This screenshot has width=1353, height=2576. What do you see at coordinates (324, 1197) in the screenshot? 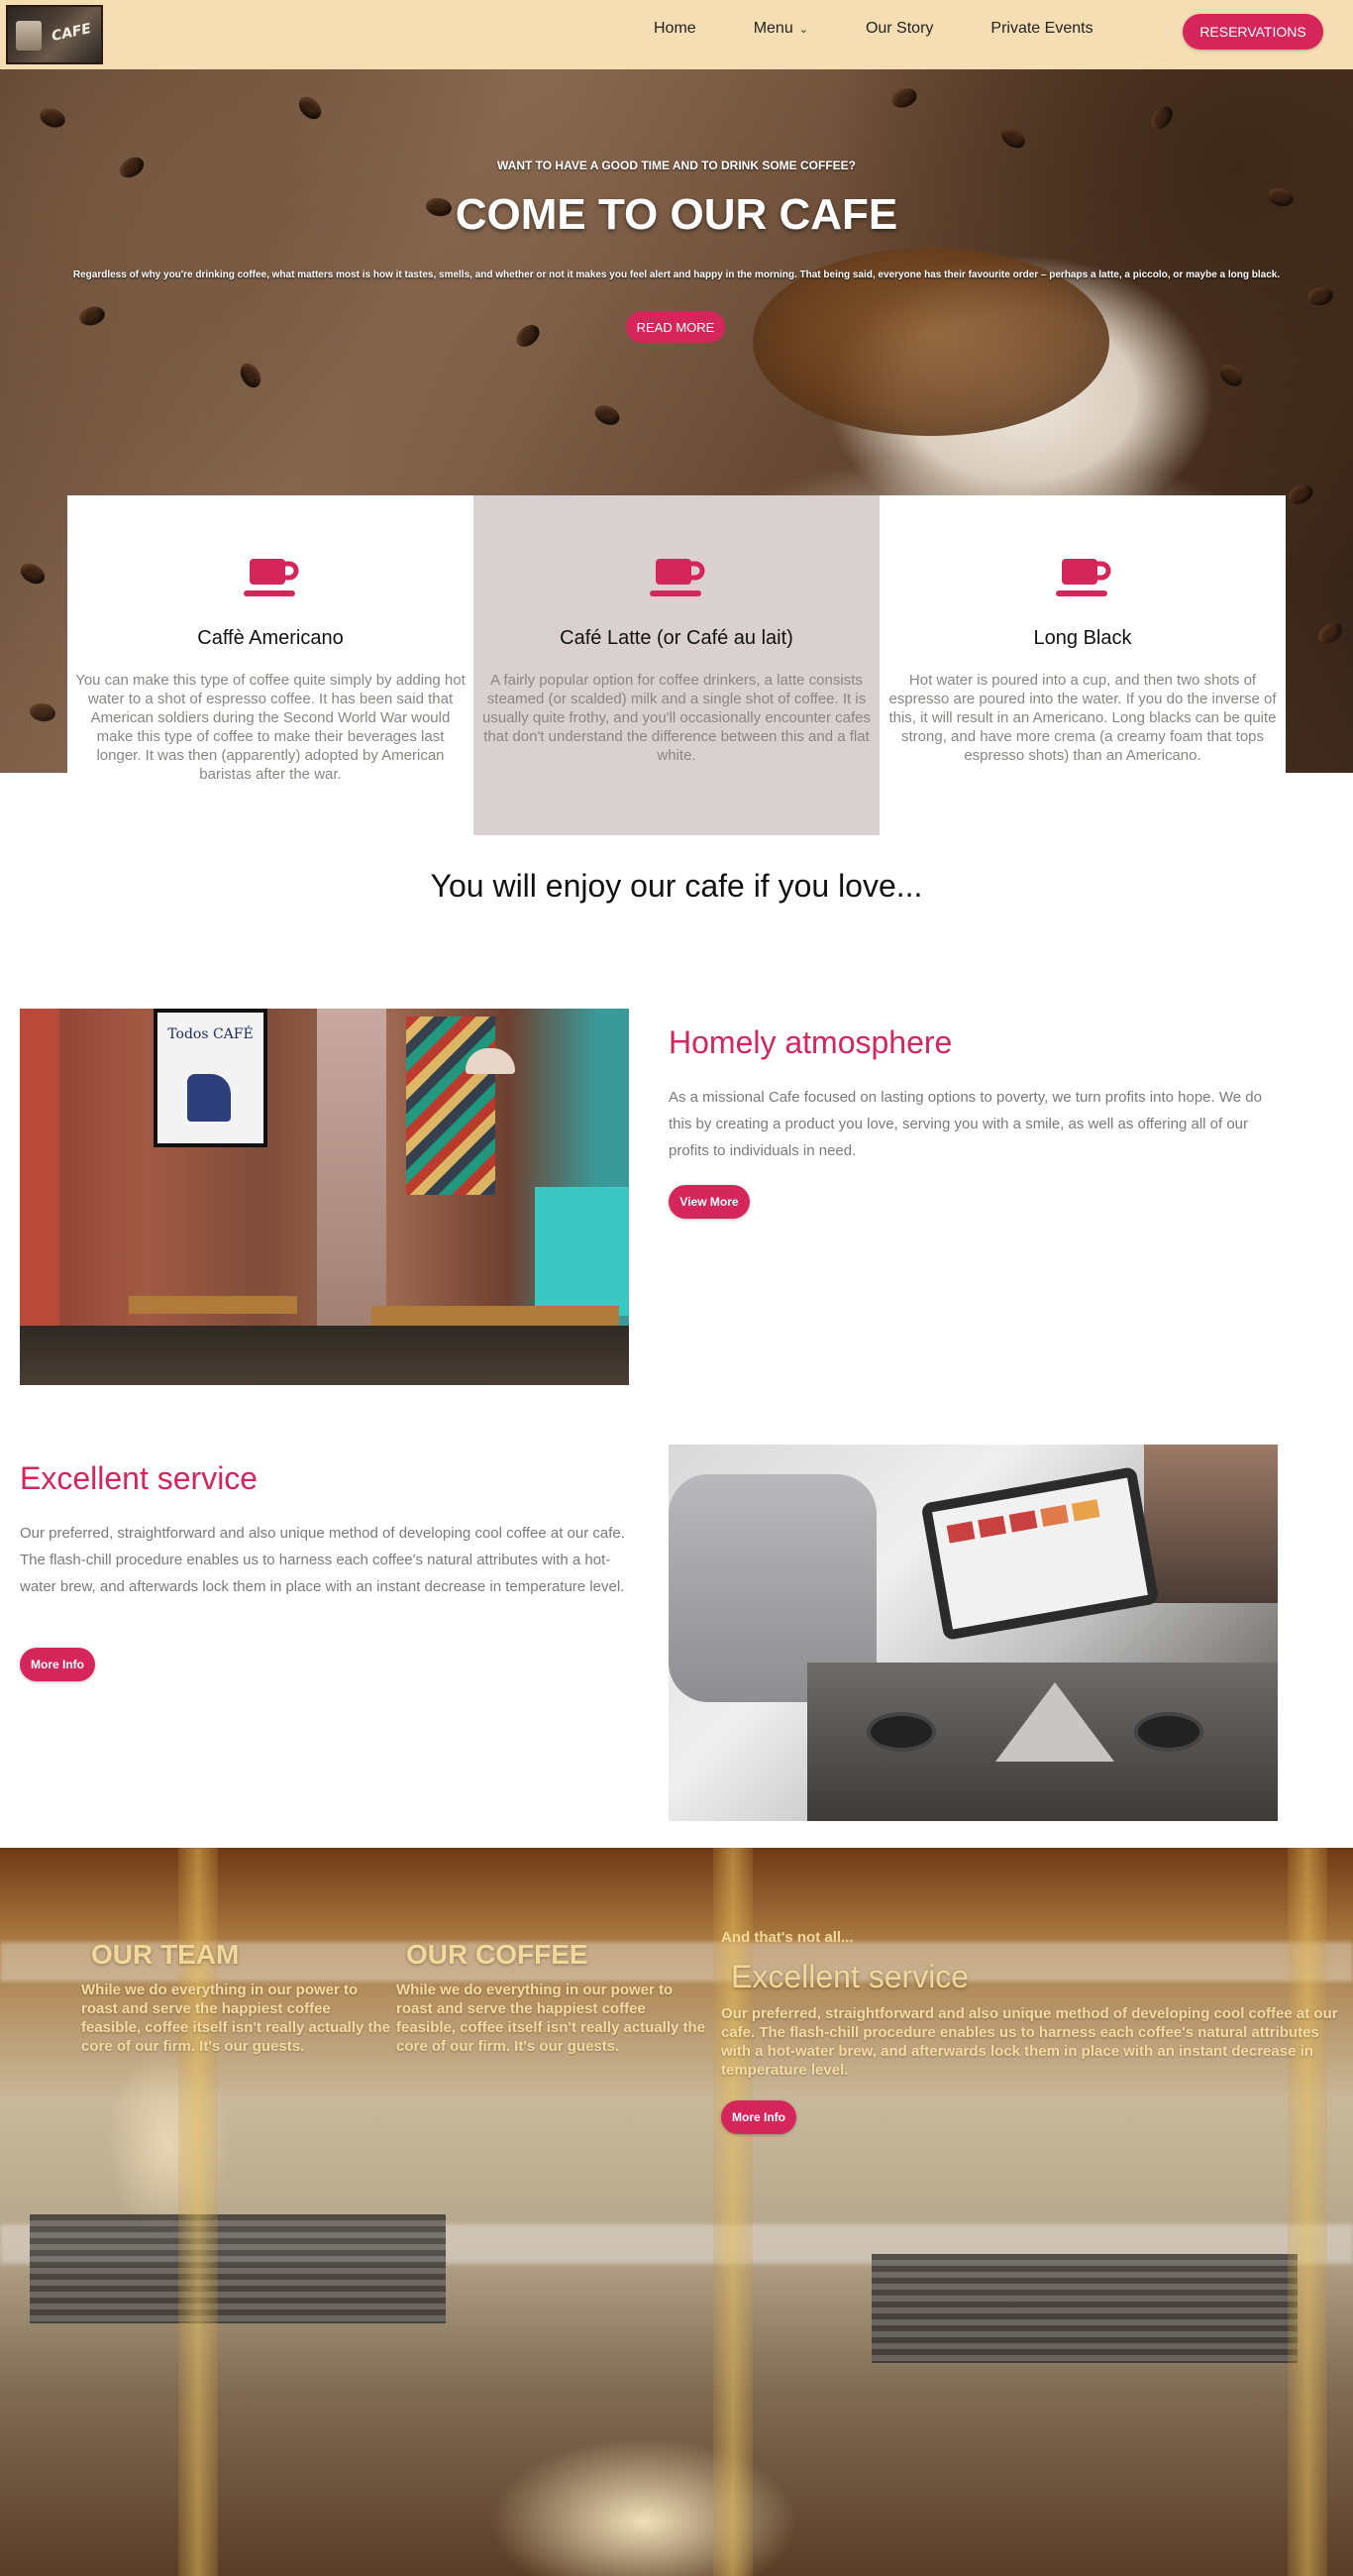
I see `cafe-interior-image: Todos CAFÉ` at bounding box center [324, 1197].